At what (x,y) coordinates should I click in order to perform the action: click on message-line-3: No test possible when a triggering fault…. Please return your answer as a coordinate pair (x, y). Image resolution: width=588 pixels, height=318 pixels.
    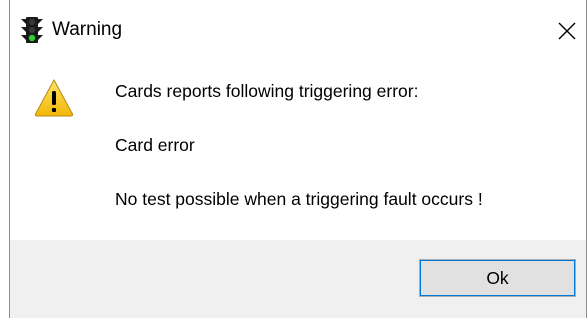
    Looking at the image, I should click on (299, 199).